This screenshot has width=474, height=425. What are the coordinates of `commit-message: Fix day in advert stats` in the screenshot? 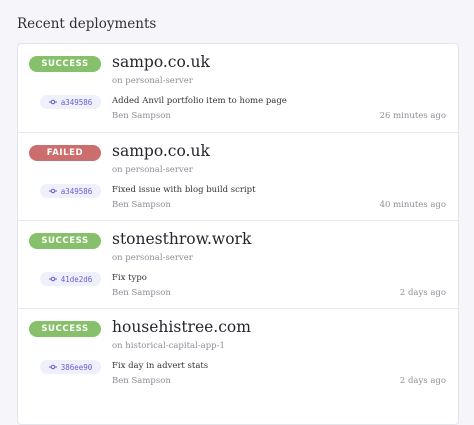 It's located at (160, 366).